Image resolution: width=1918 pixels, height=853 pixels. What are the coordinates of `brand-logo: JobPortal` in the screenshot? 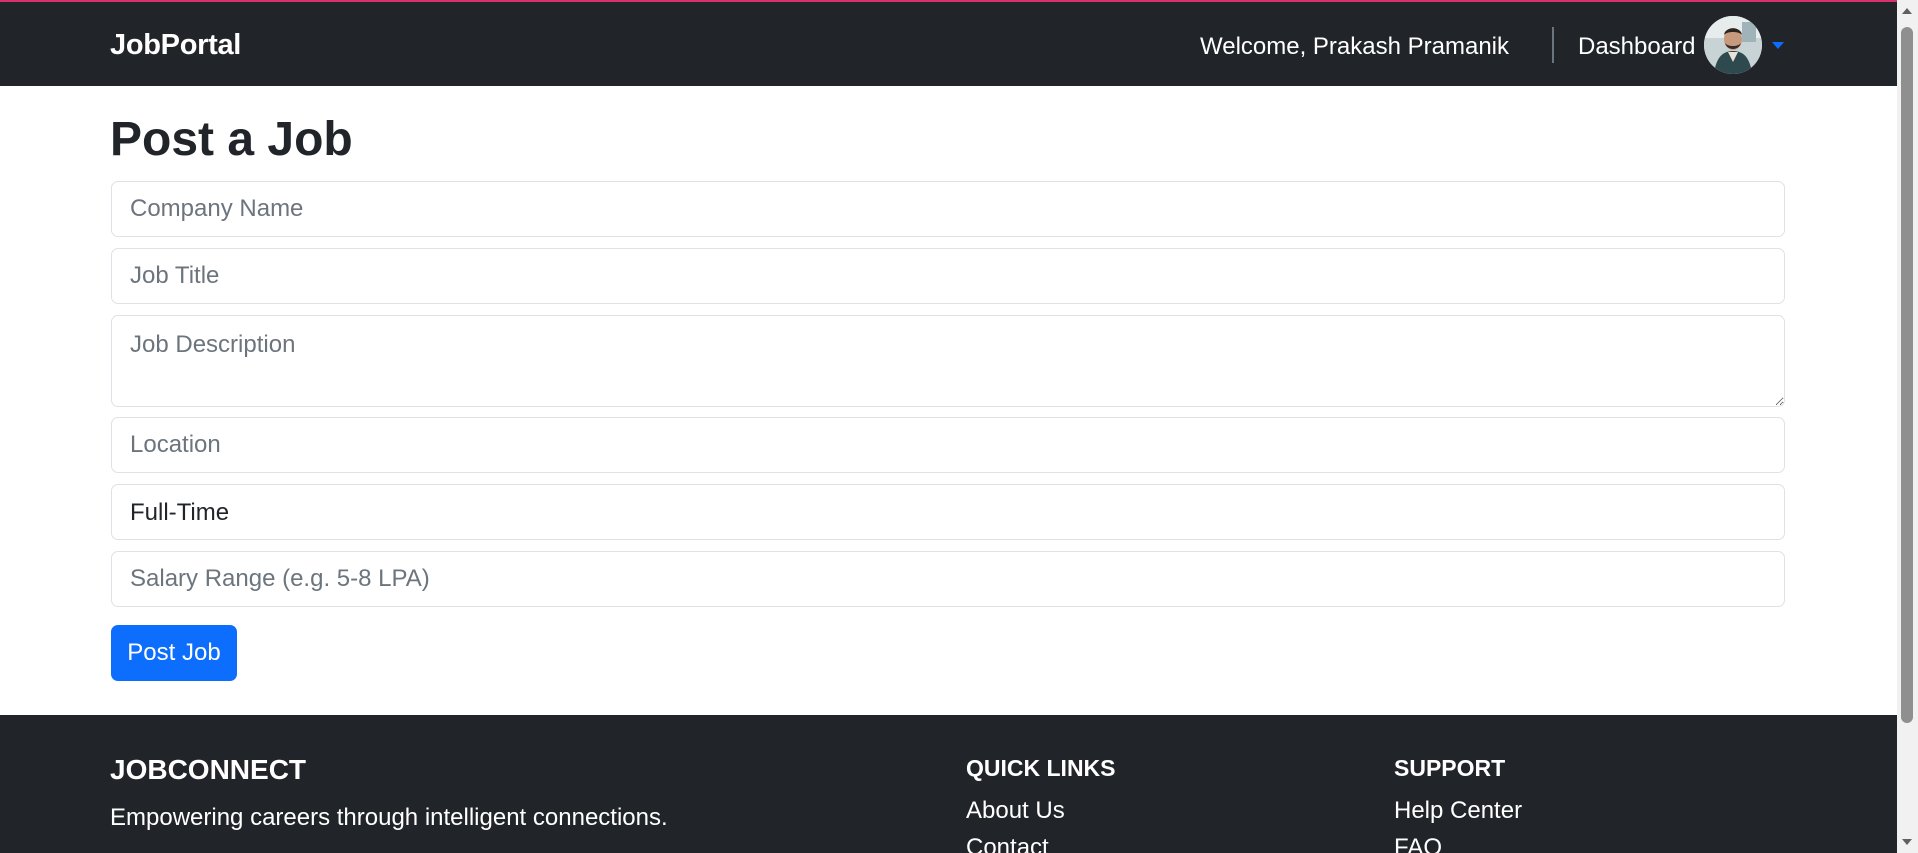 It's located at (175, 45).